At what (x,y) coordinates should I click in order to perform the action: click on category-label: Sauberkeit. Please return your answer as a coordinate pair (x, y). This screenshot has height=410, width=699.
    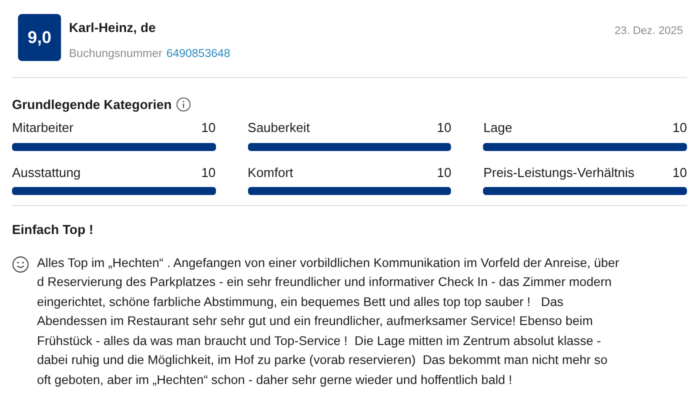
    Looking at the image, I should click on (279, 128).